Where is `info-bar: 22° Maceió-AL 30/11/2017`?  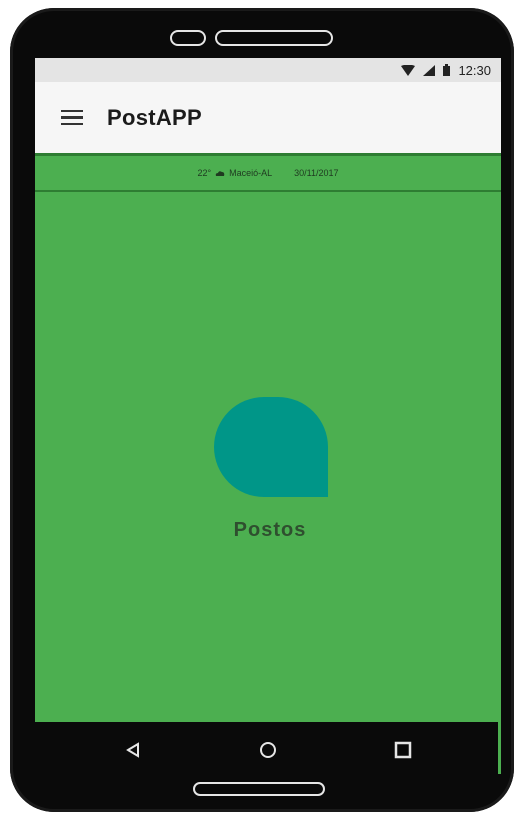
info-bar: 22° Maceió-AL 30/11/2017 is located at coordinates (268, 174).